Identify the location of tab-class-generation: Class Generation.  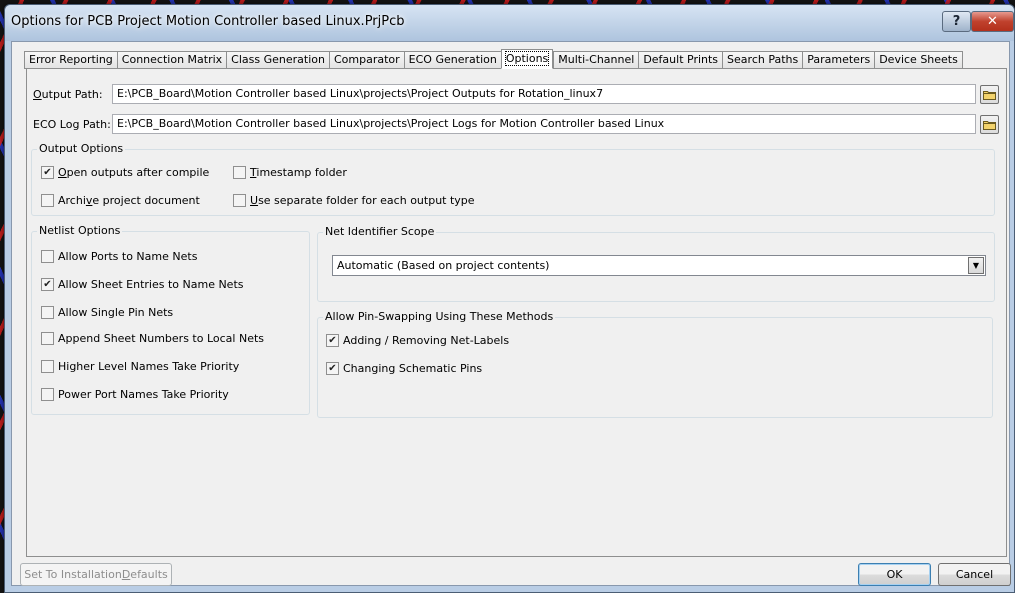
(277, 60).